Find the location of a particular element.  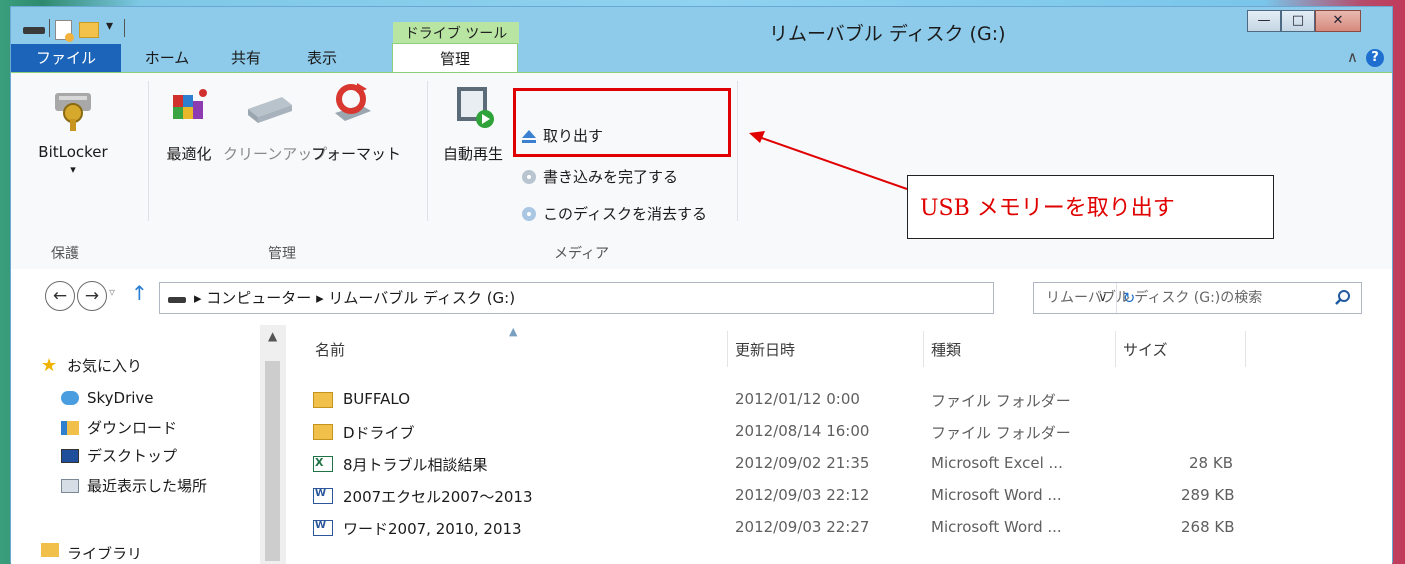

nav-item-label: お気に入り is located at coordinates (105, 366).